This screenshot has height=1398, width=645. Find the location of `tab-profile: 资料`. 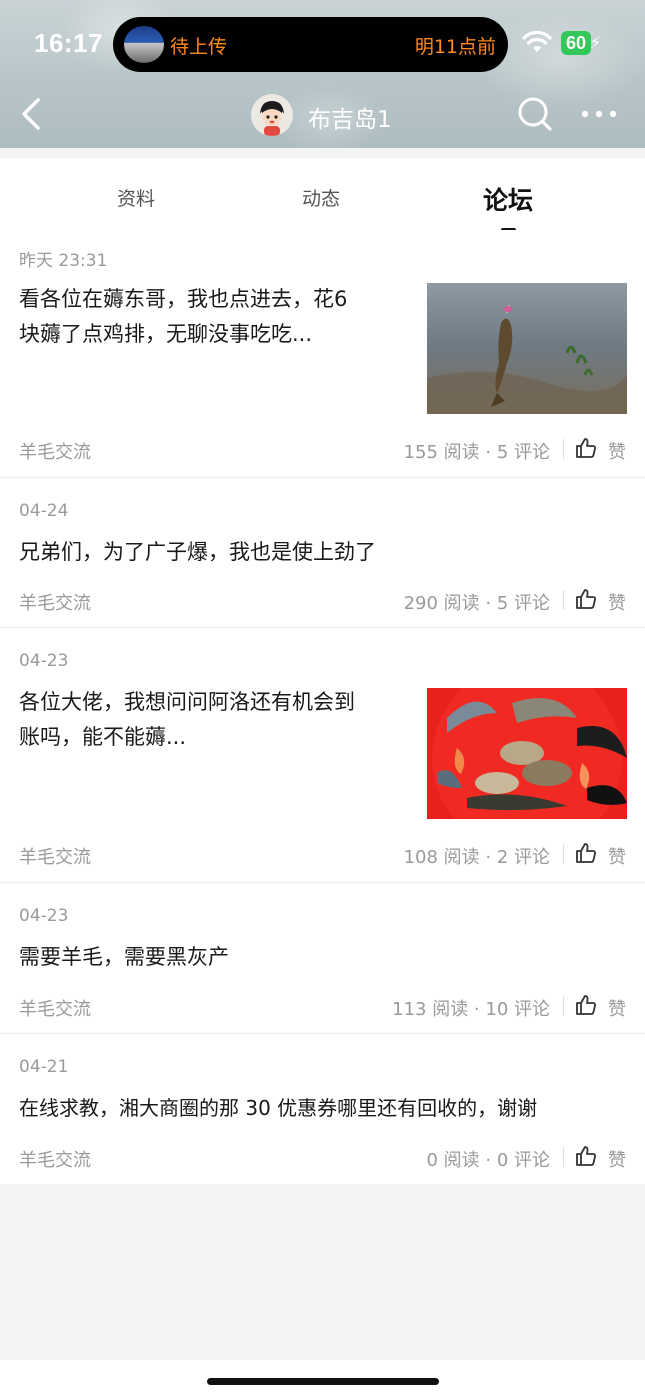

tab-profile: 资料 is located at coordinates (136, 197).